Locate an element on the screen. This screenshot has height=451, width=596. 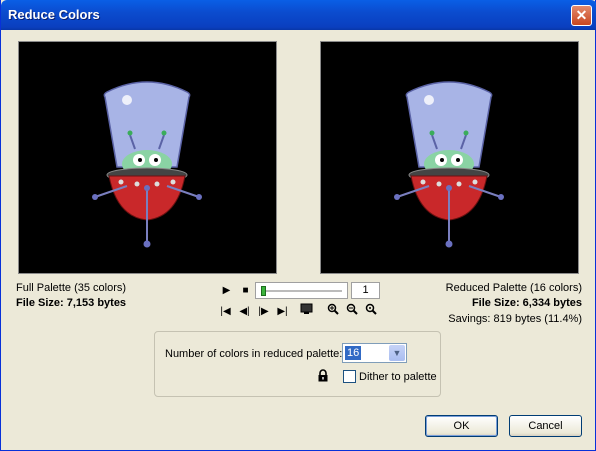
full-file-size: File Size: 7,153 bytes is located at coordinates (71, 303).